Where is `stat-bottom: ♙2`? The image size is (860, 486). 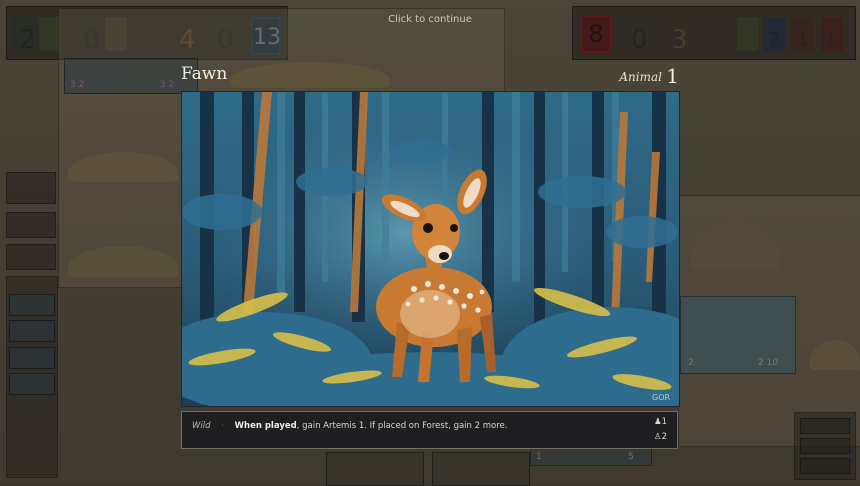
stat-bottom: ♙2 is located at coordinates (660, 437).